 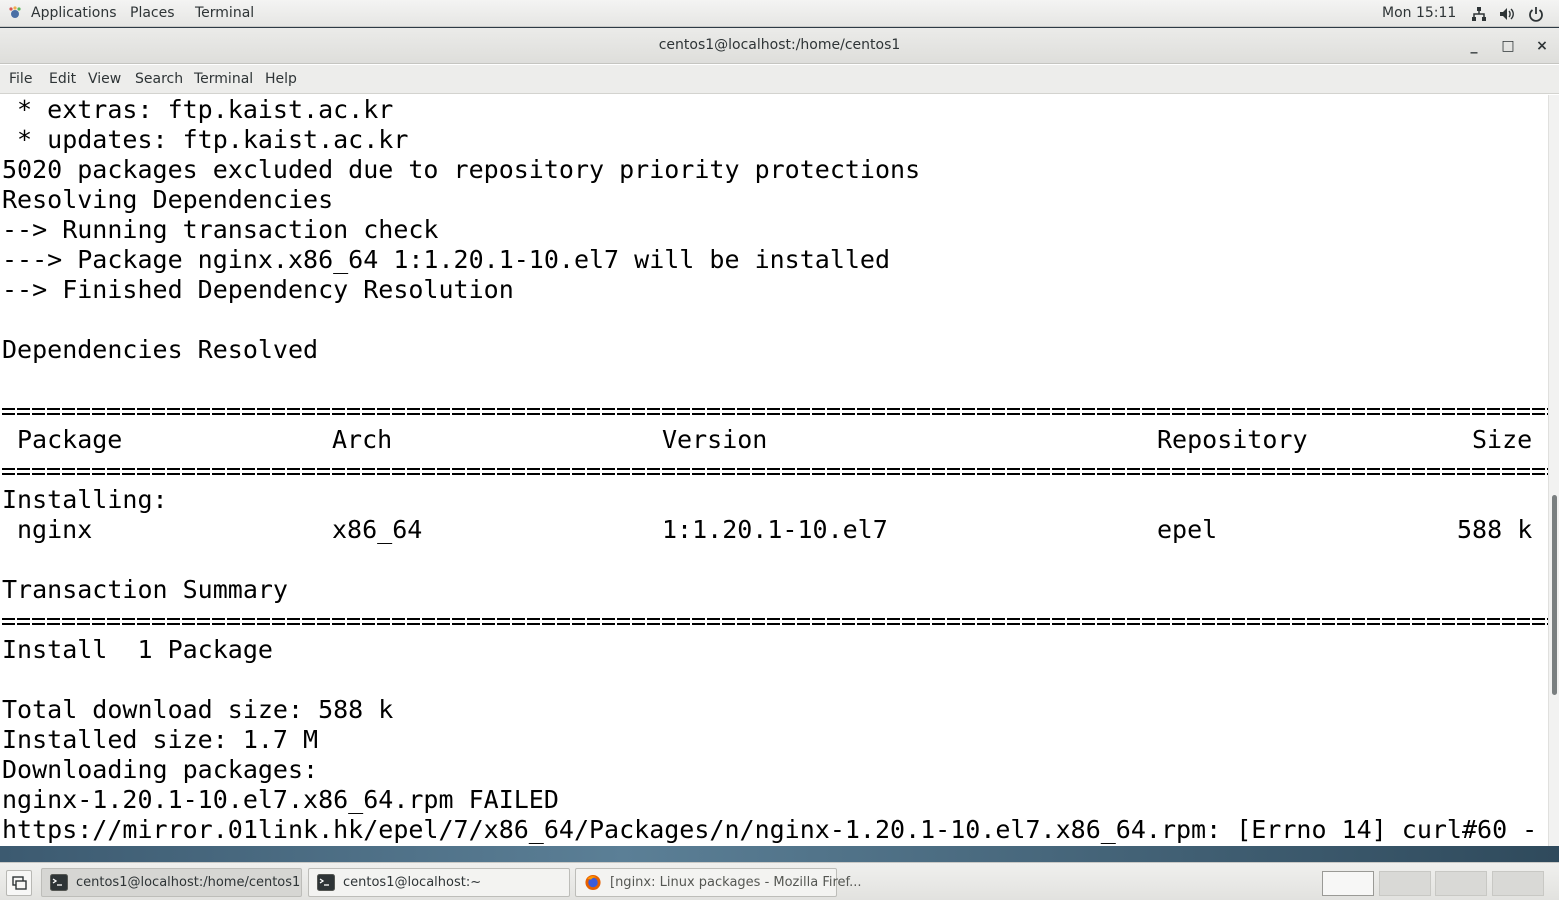 I want to click on header-package: Package, so click(x=70, y=439).